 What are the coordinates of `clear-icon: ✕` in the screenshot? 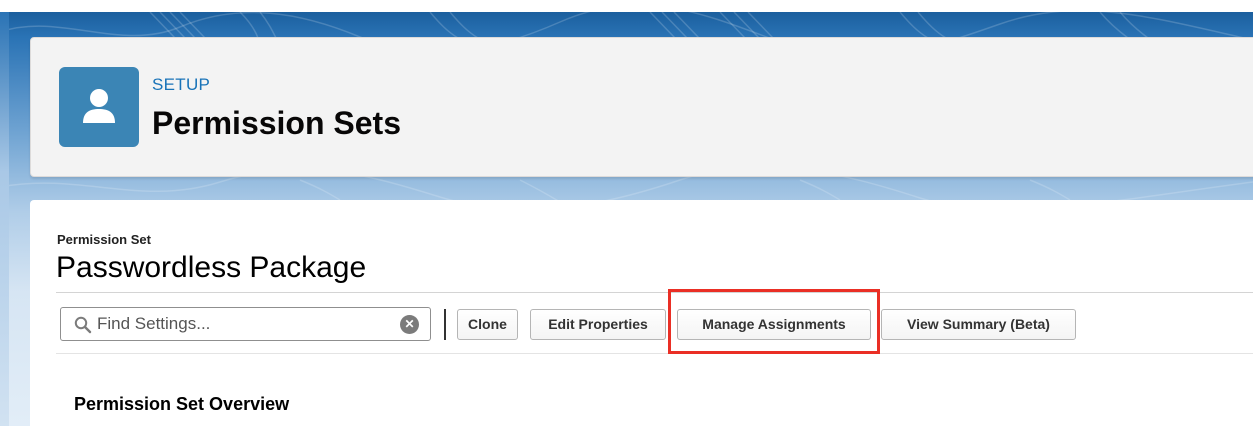 It's located at (409, 324).